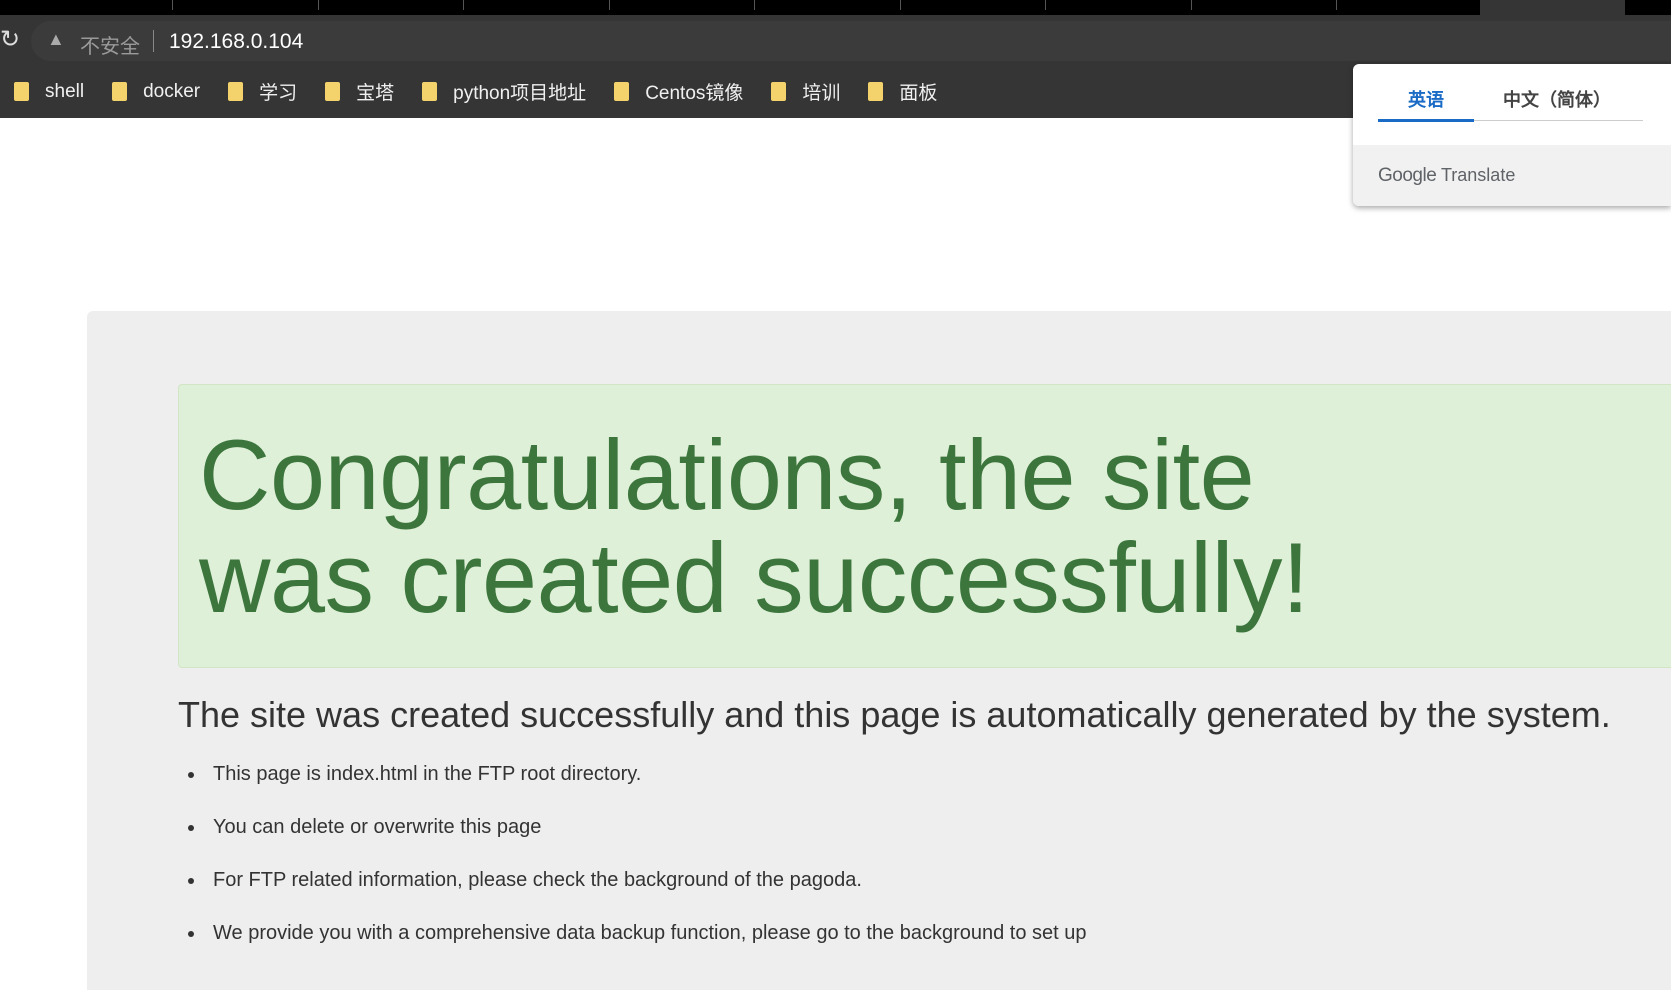 This screenshot has width=1671, height=990. I want to click on bookmark-shell: shell, so click(49, 92).